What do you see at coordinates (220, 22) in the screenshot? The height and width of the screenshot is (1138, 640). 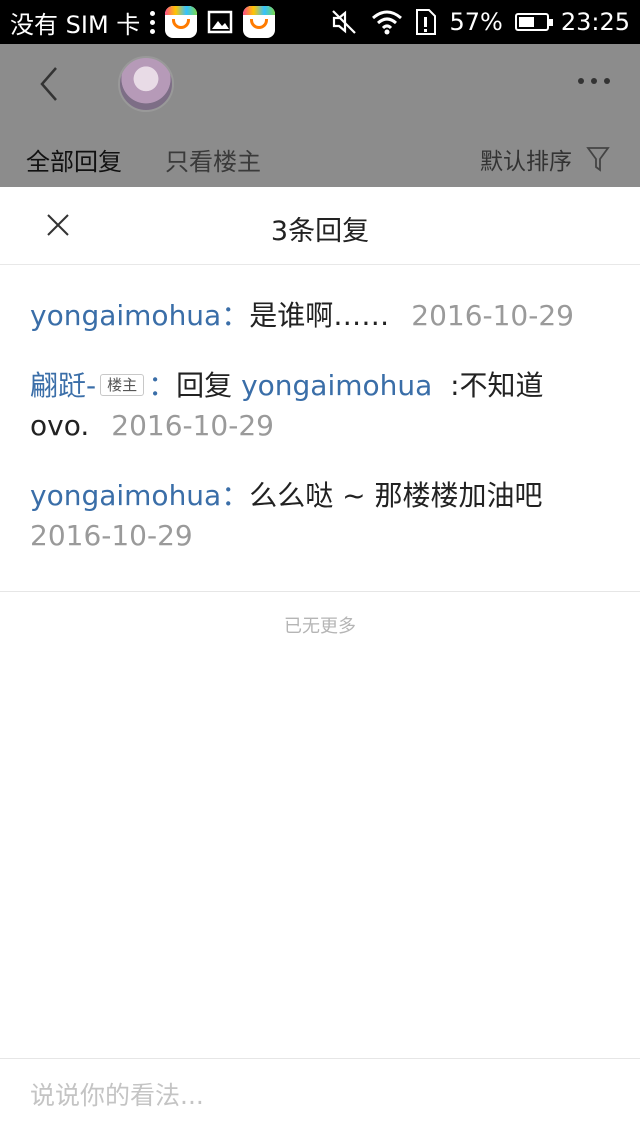 I see `image-notification-icon` at bounding box center [220, 22].